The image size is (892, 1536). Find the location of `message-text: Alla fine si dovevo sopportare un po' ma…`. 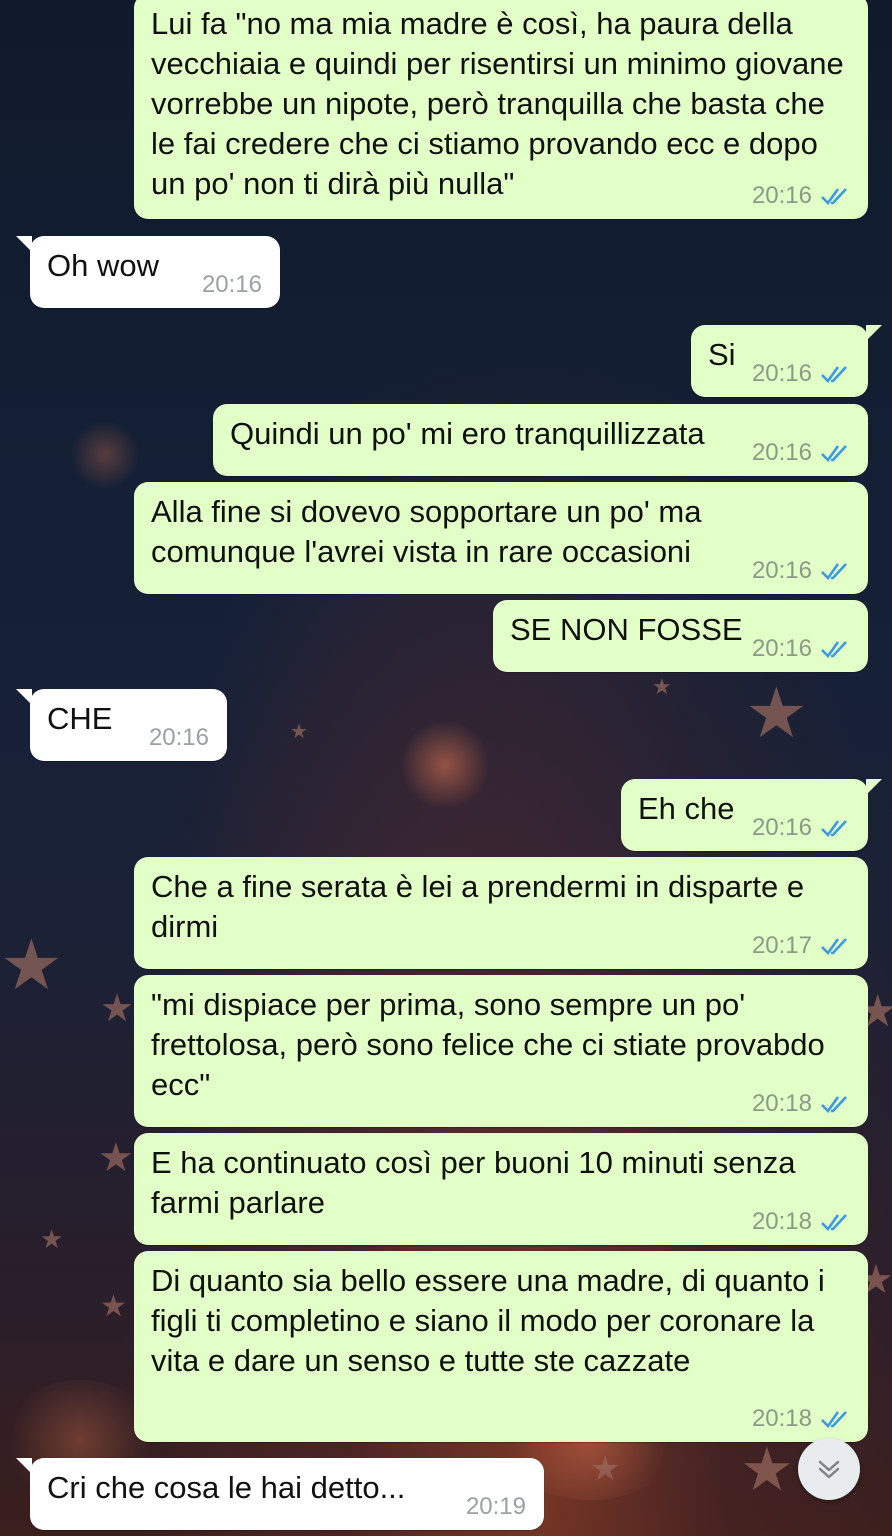

message-text: Alla fine si dovevo sopportare un po' ma… is located at coordinates (431, 531).